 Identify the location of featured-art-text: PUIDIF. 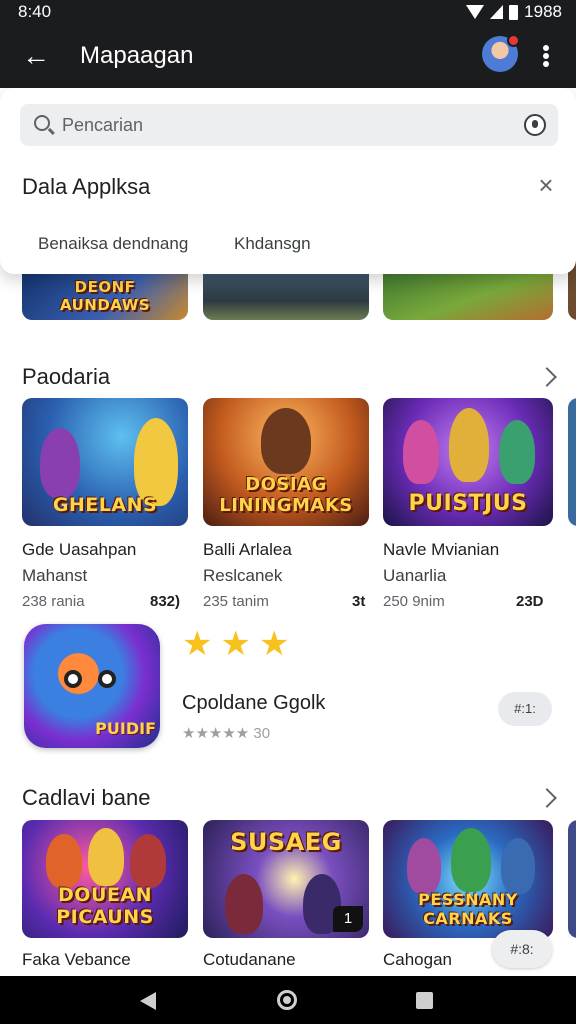
(125, 728).